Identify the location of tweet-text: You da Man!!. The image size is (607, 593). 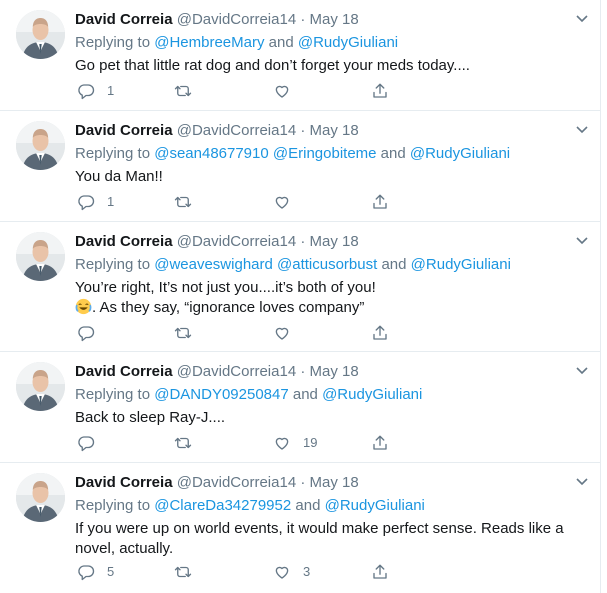
(119, 176).